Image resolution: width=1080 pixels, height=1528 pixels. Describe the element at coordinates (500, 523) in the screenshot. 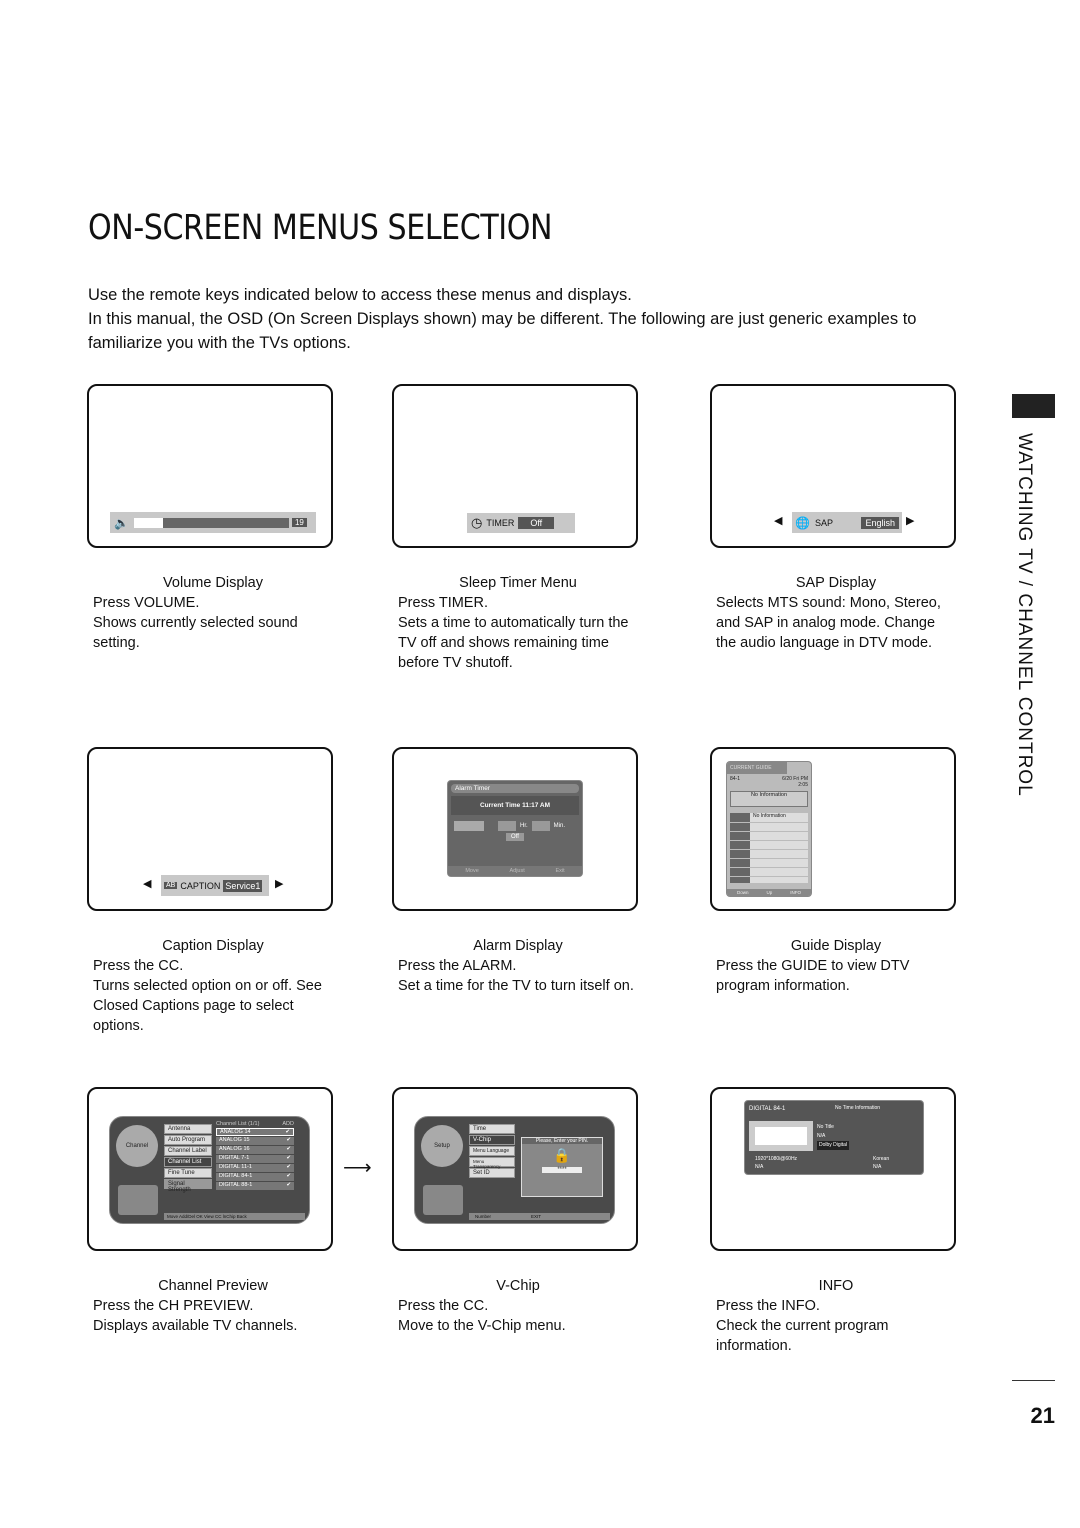

I see `timer-label: TIMER` at that location.